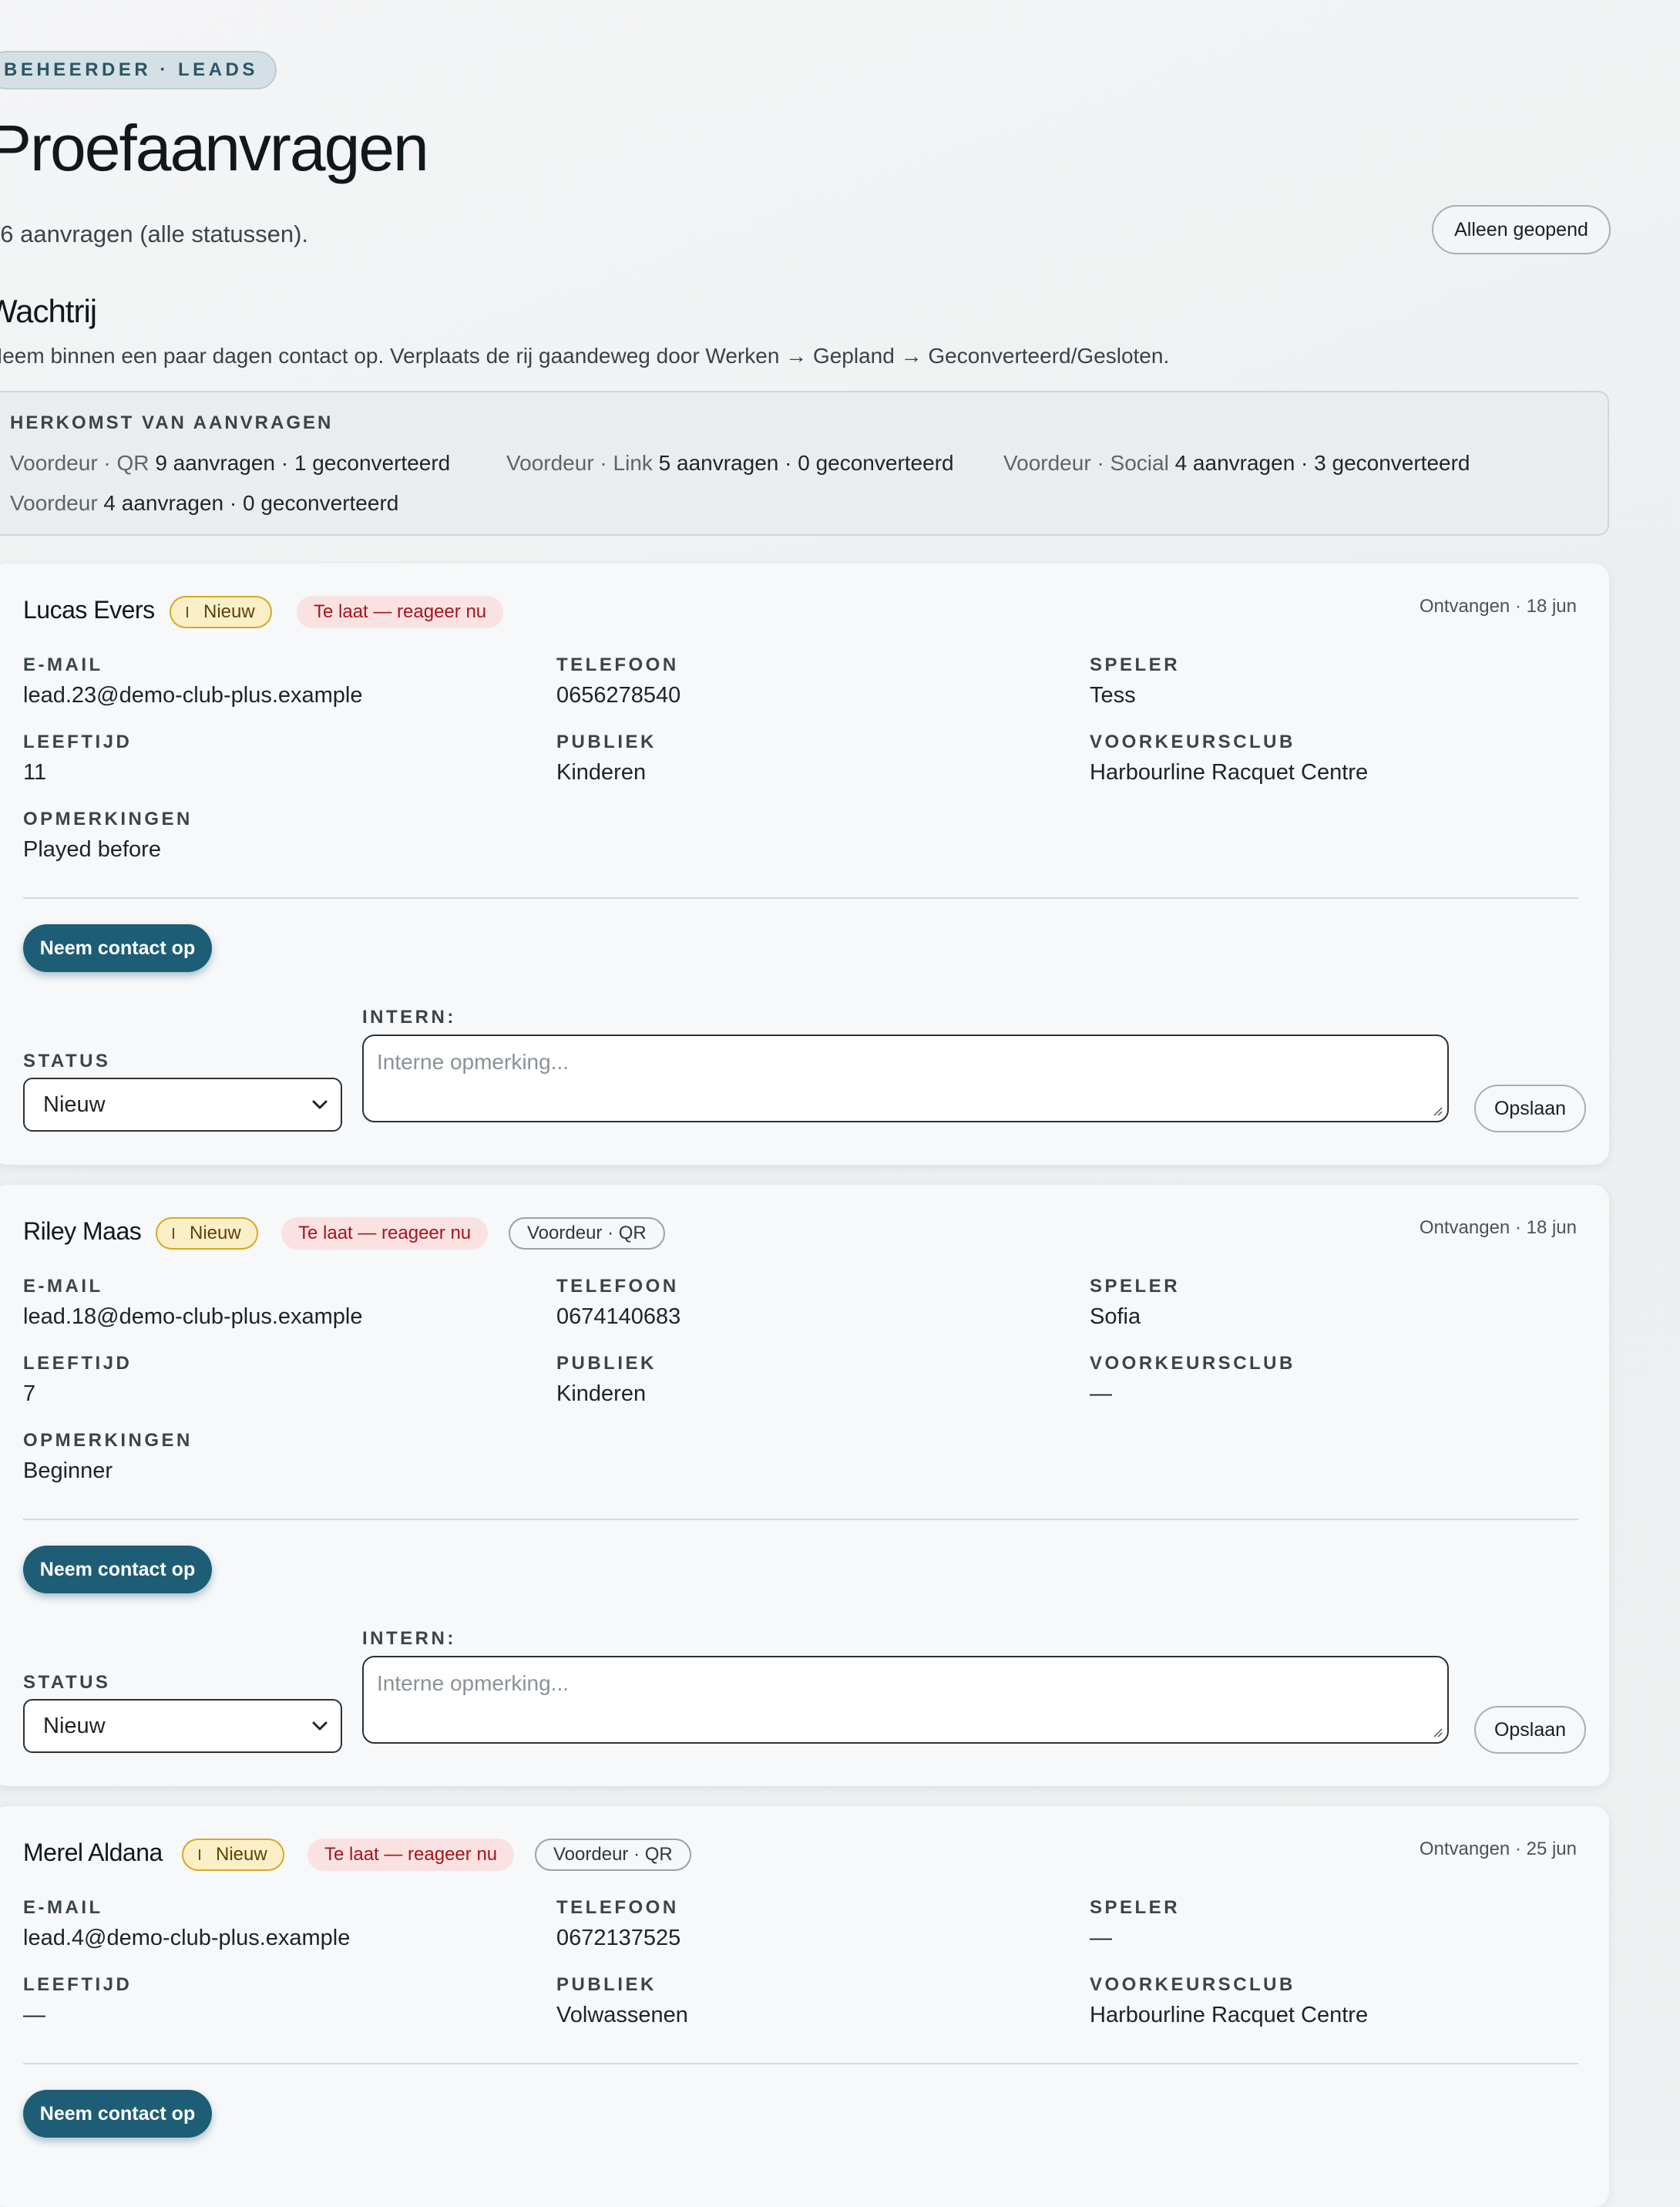 This screenshot has height=2207, width=1680. Describe the element at coordinates (138, 70) in the screenshot. I see `page-eyebrow: BEHEERDER · LEADS` at that location.